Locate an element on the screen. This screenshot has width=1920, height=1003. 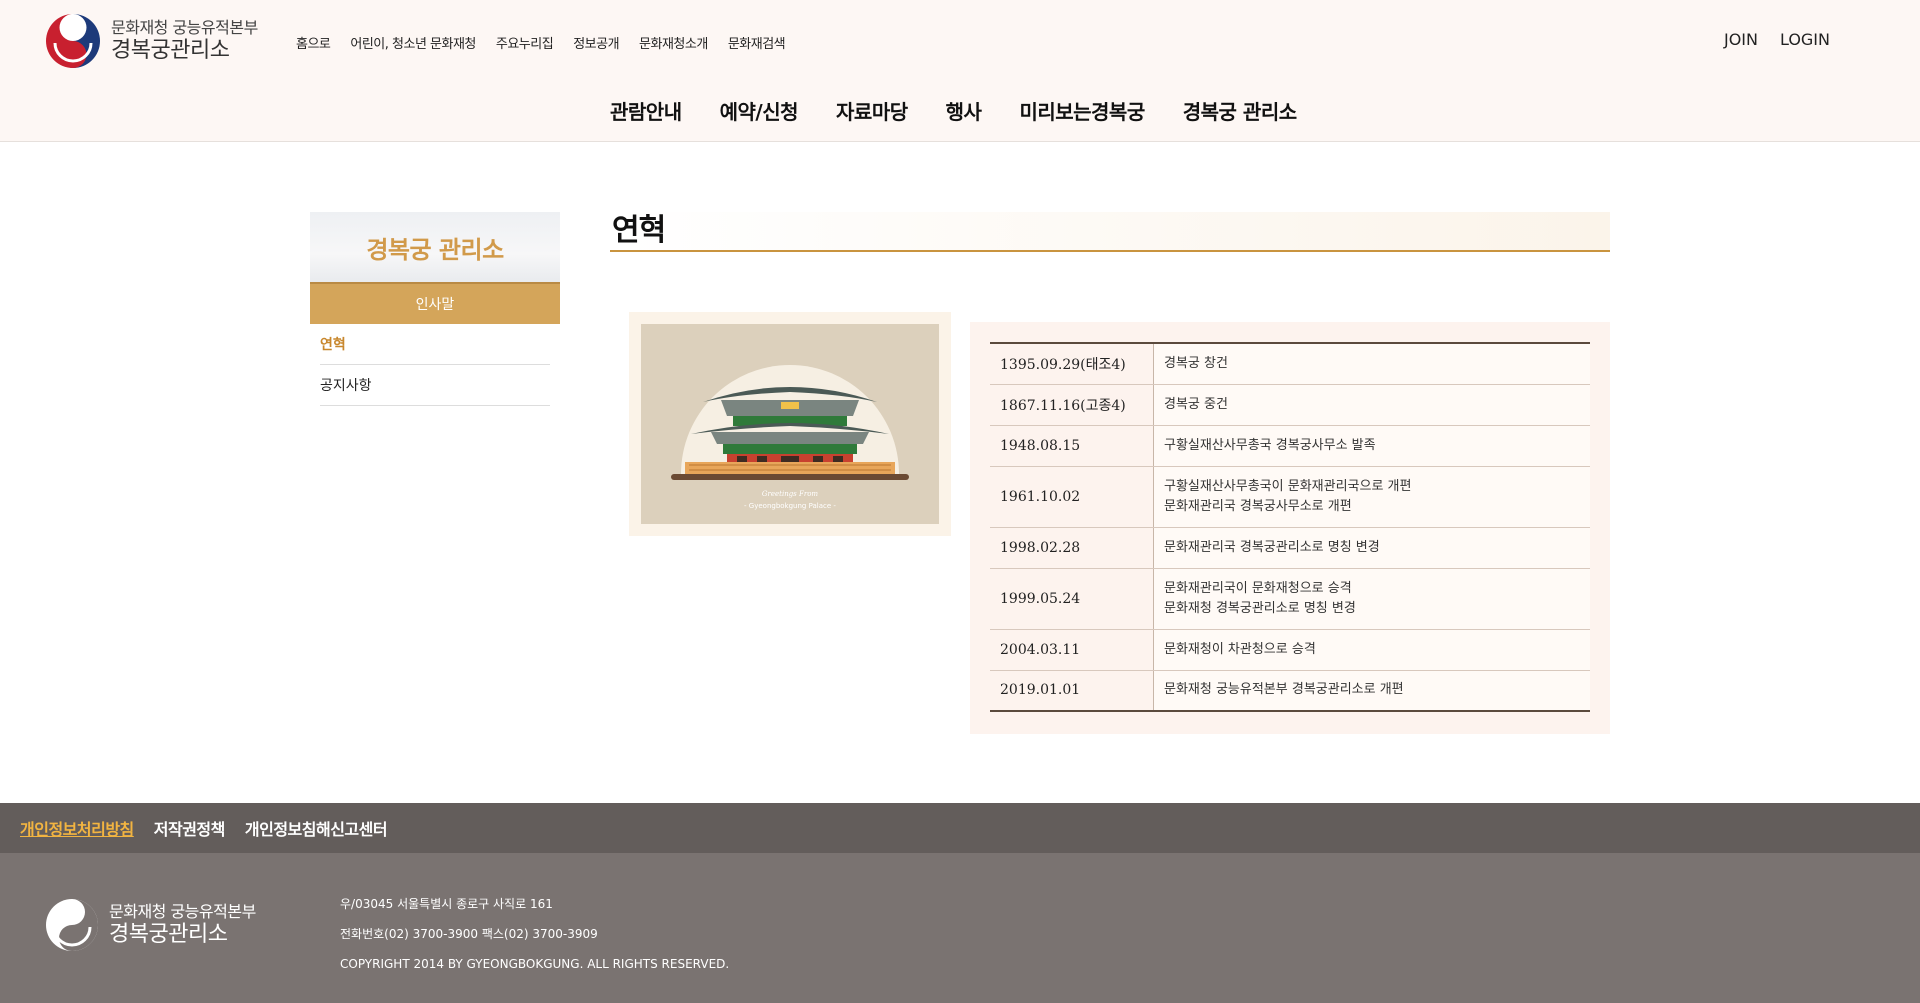
history-row: 1948.08.15 구황실재산사무총국 경복궁사무소 발족 is located at coordinates (1290, 446).